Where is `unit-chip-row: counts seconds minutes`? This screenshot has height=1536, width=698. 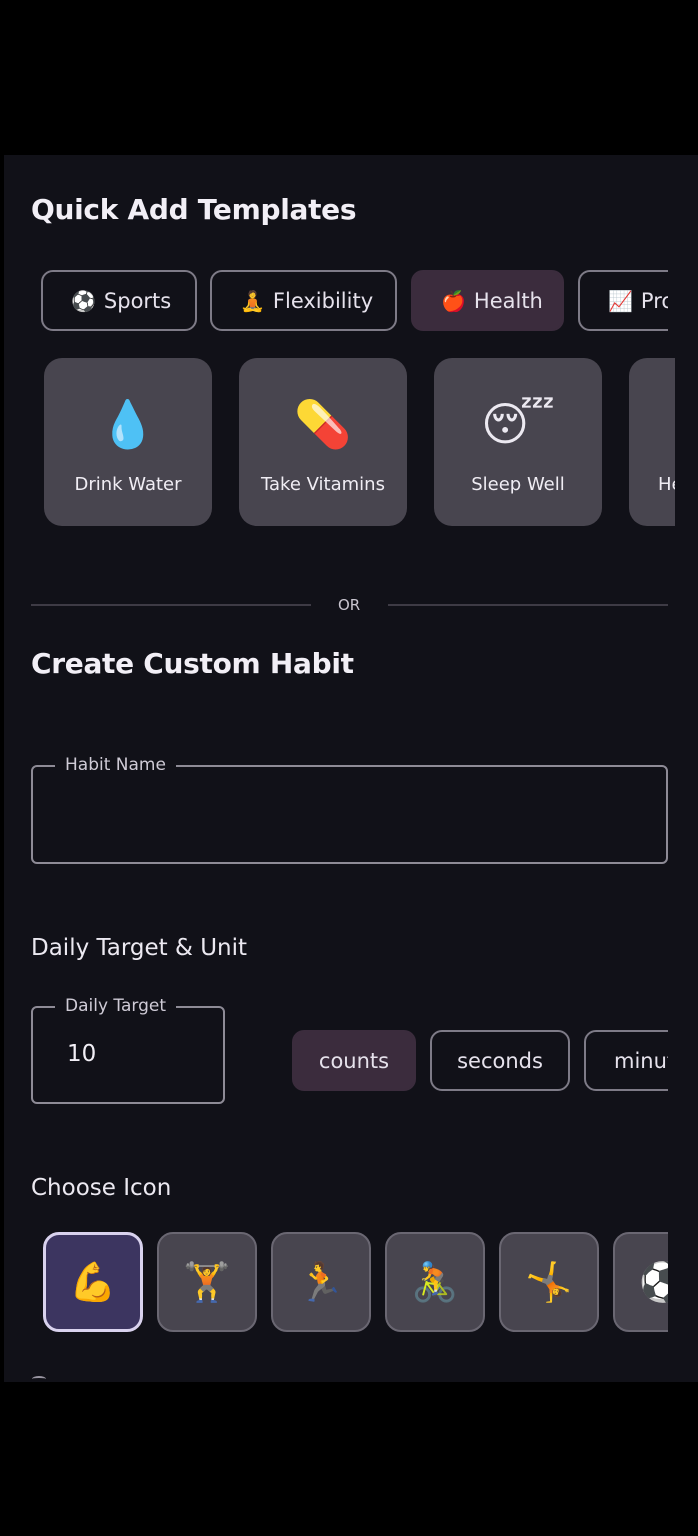
unit-chip-row: counts seconds minutes is located at coordinates (480, 1061).